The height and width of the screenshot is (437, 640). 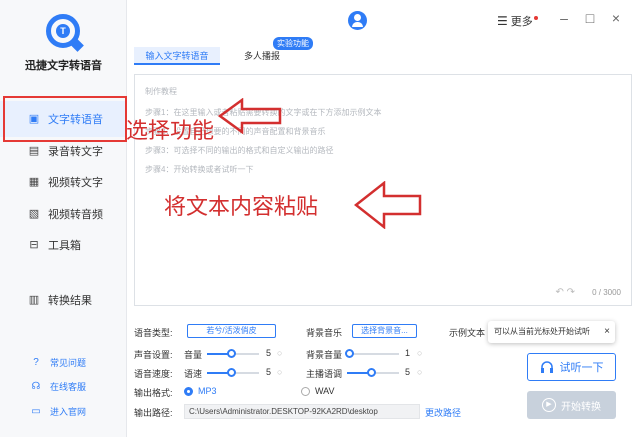 What do you see at coordinates (443, 412) in the screenshot?
I see `change-path-link: 更改路径` at bounding box center [443, 412].